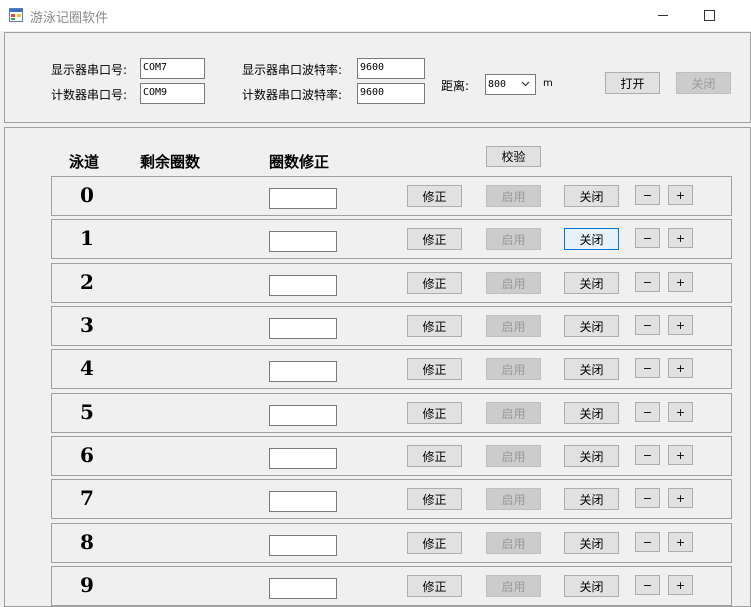  What do you see at coordinates (172, 68) in the screenshot?
I see `display-port-field: COM7` at bounding box center [172, 68].